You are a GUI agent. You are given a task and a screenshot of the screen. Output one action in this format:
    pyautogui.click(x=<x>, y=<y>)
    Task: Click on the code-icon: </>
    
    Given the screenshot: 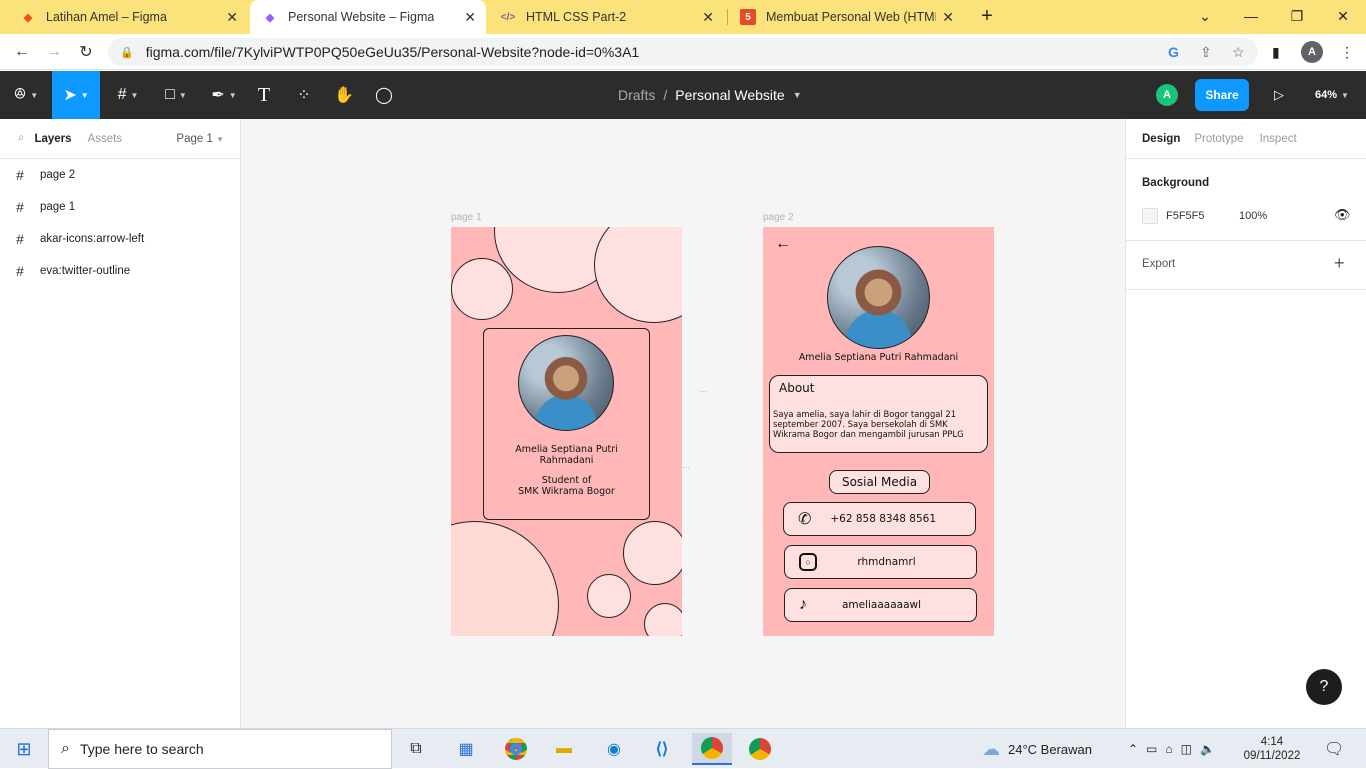 What is the action you would take?
    pyautogui.click(x=508, y=17)
    